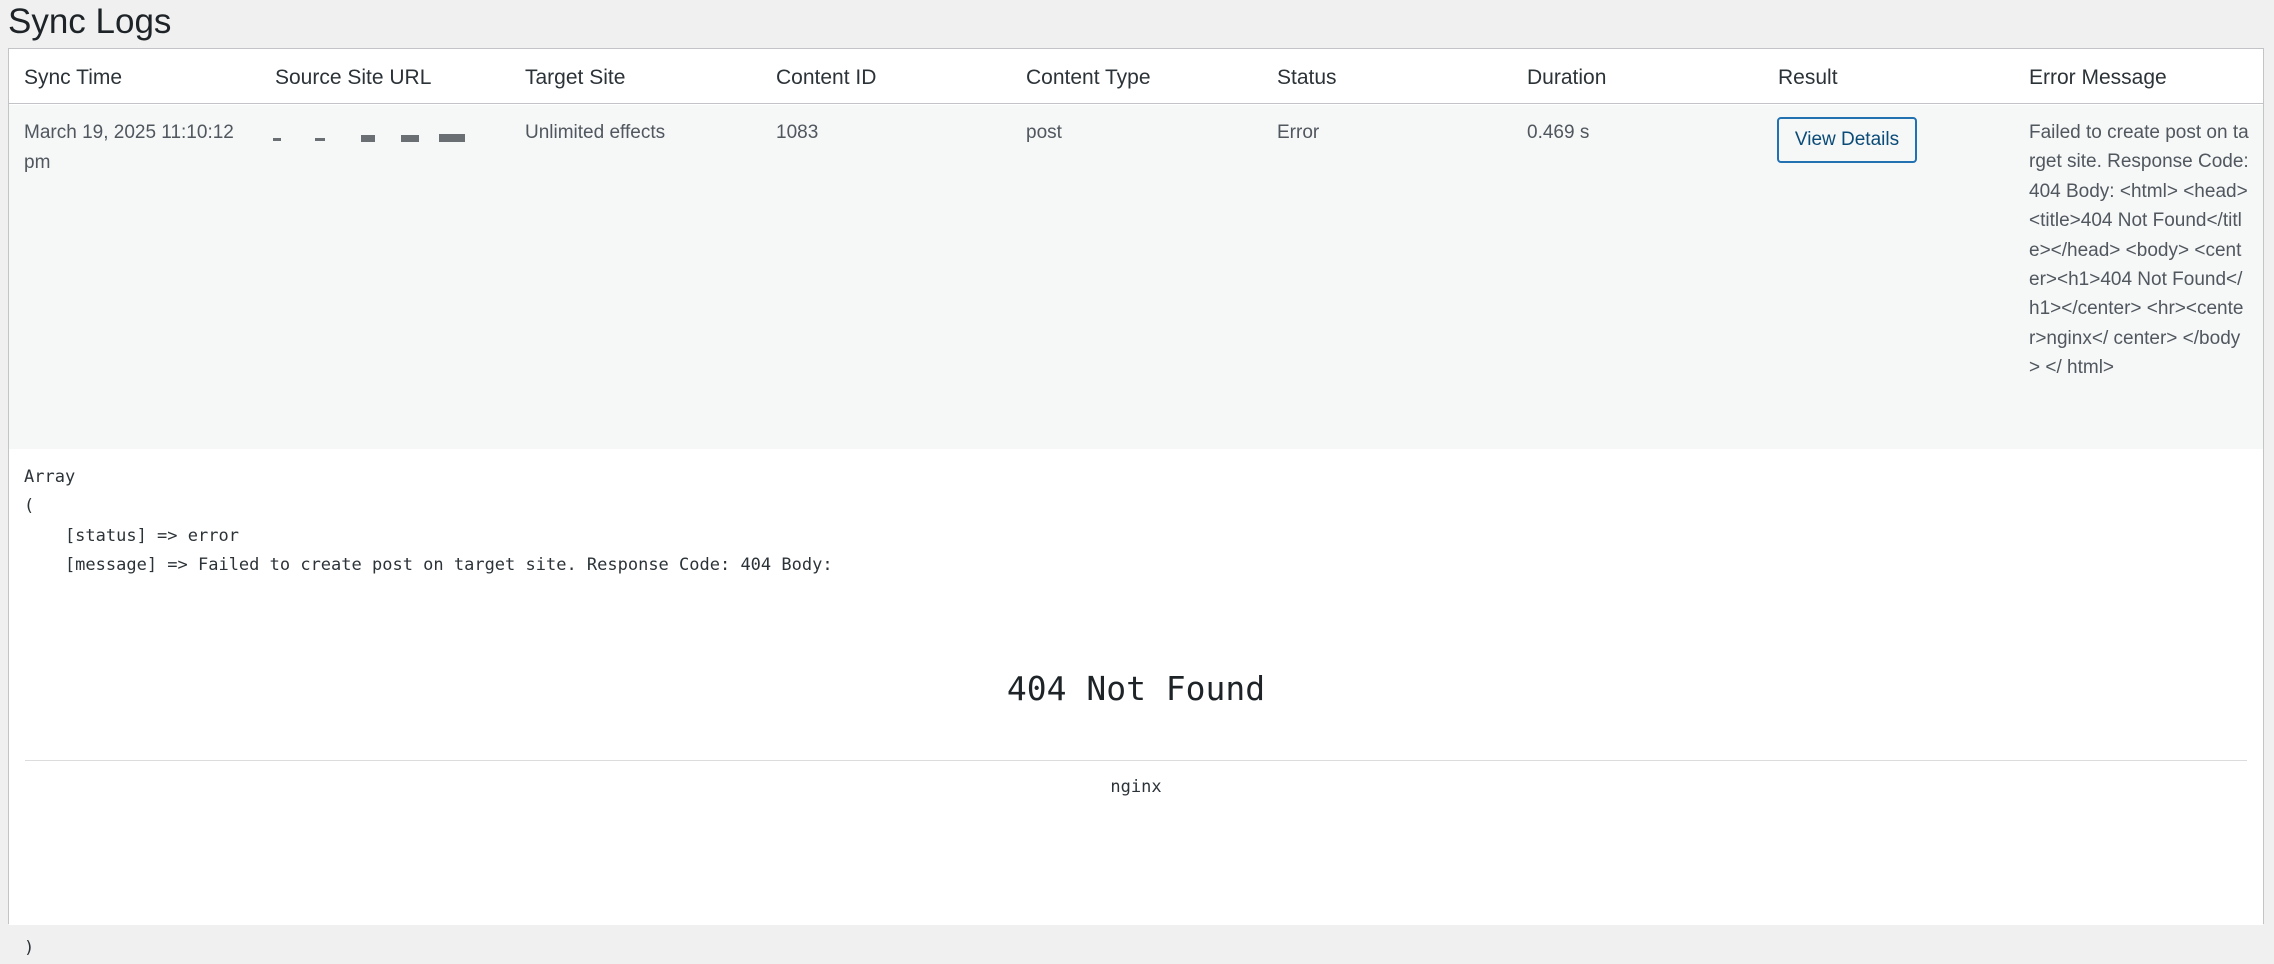  What do you see at coordinates (129, 147) in the screenshot?
I see `cell-sync-time: March 19, 2025 11:10:12 pm` at bounding box center [129, 147].